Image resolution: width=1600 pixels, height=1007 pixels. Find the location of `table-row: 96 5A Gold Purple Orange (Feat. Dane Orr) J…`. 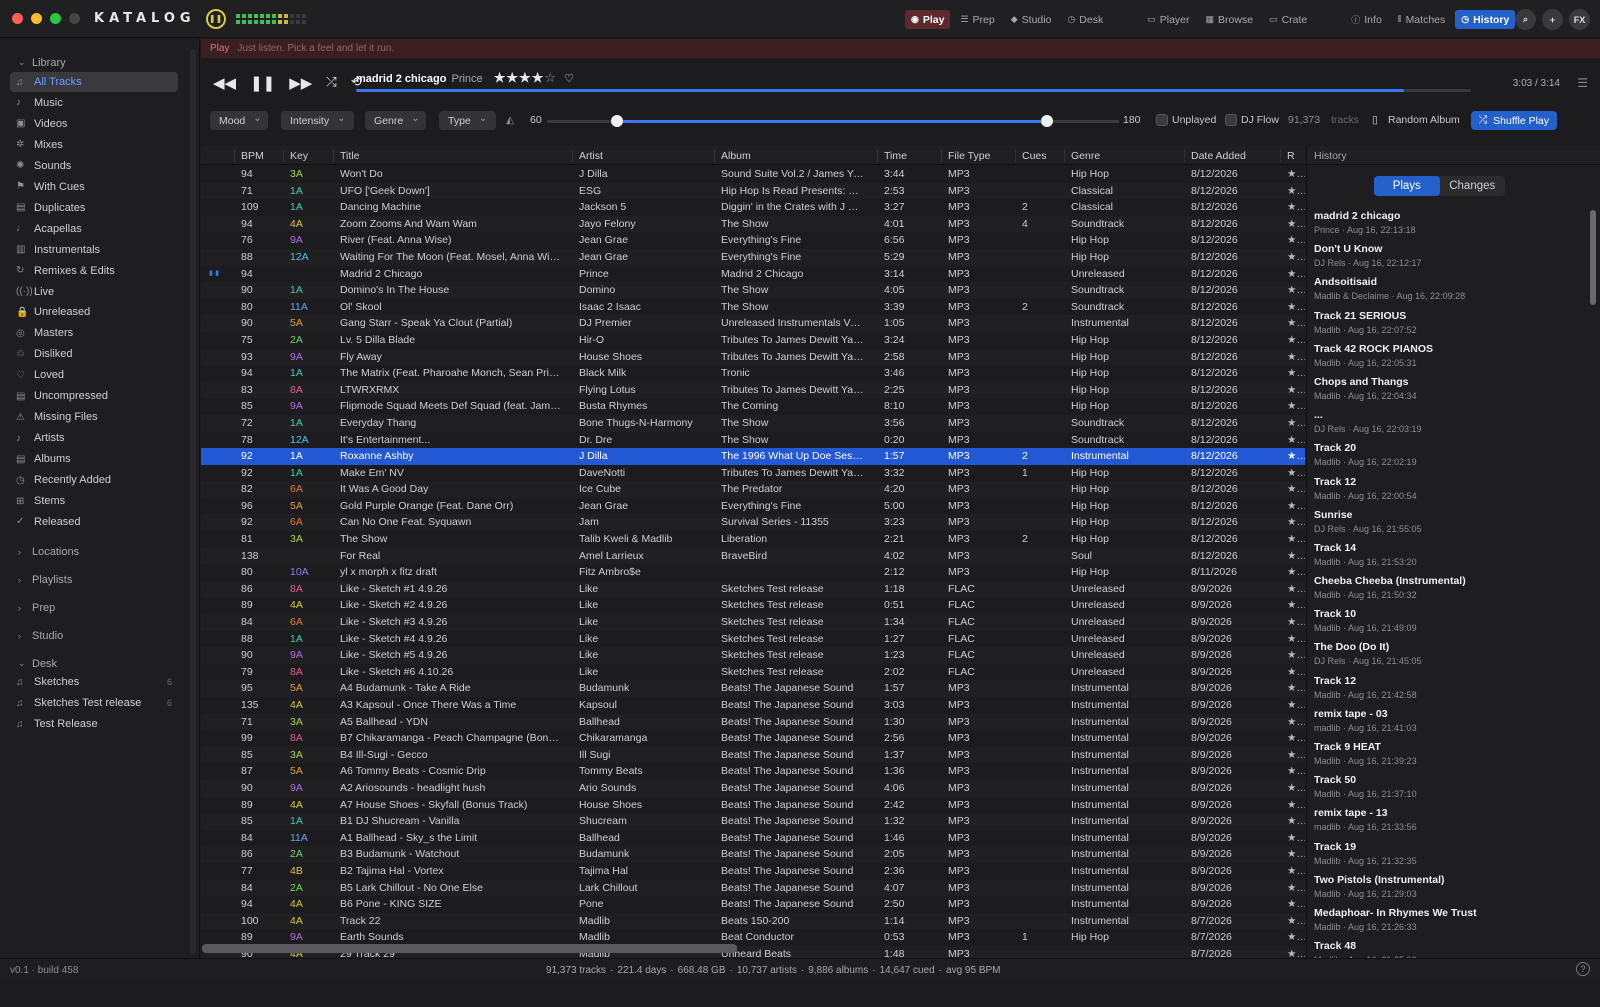

table-row: 96 5A Gold Purple Orange (Feat. Dane Orr) J… is located at coordinates (753, 506).